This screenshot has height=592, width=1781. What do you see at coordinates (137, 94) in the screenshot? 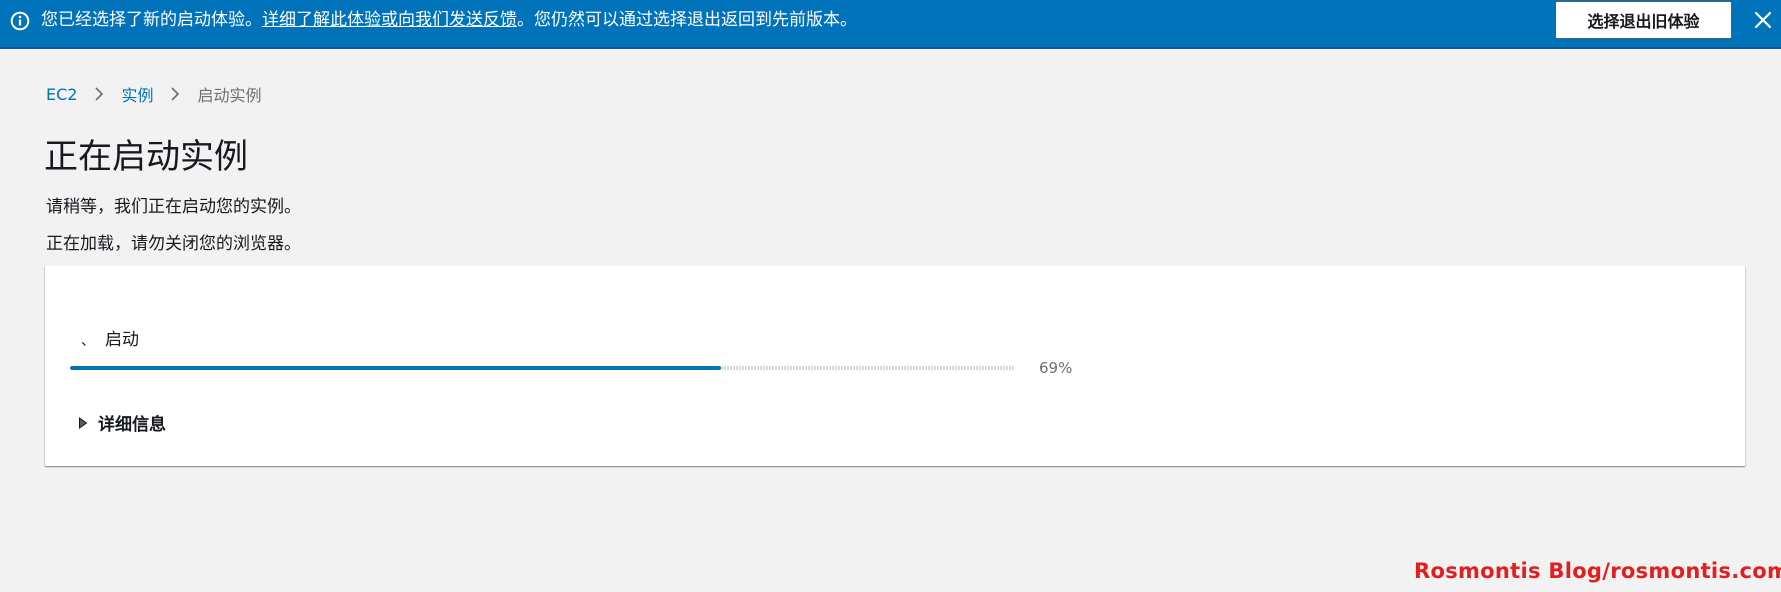
I see `breadcrumb-instances: 实例` at bounding box center [137, 94].